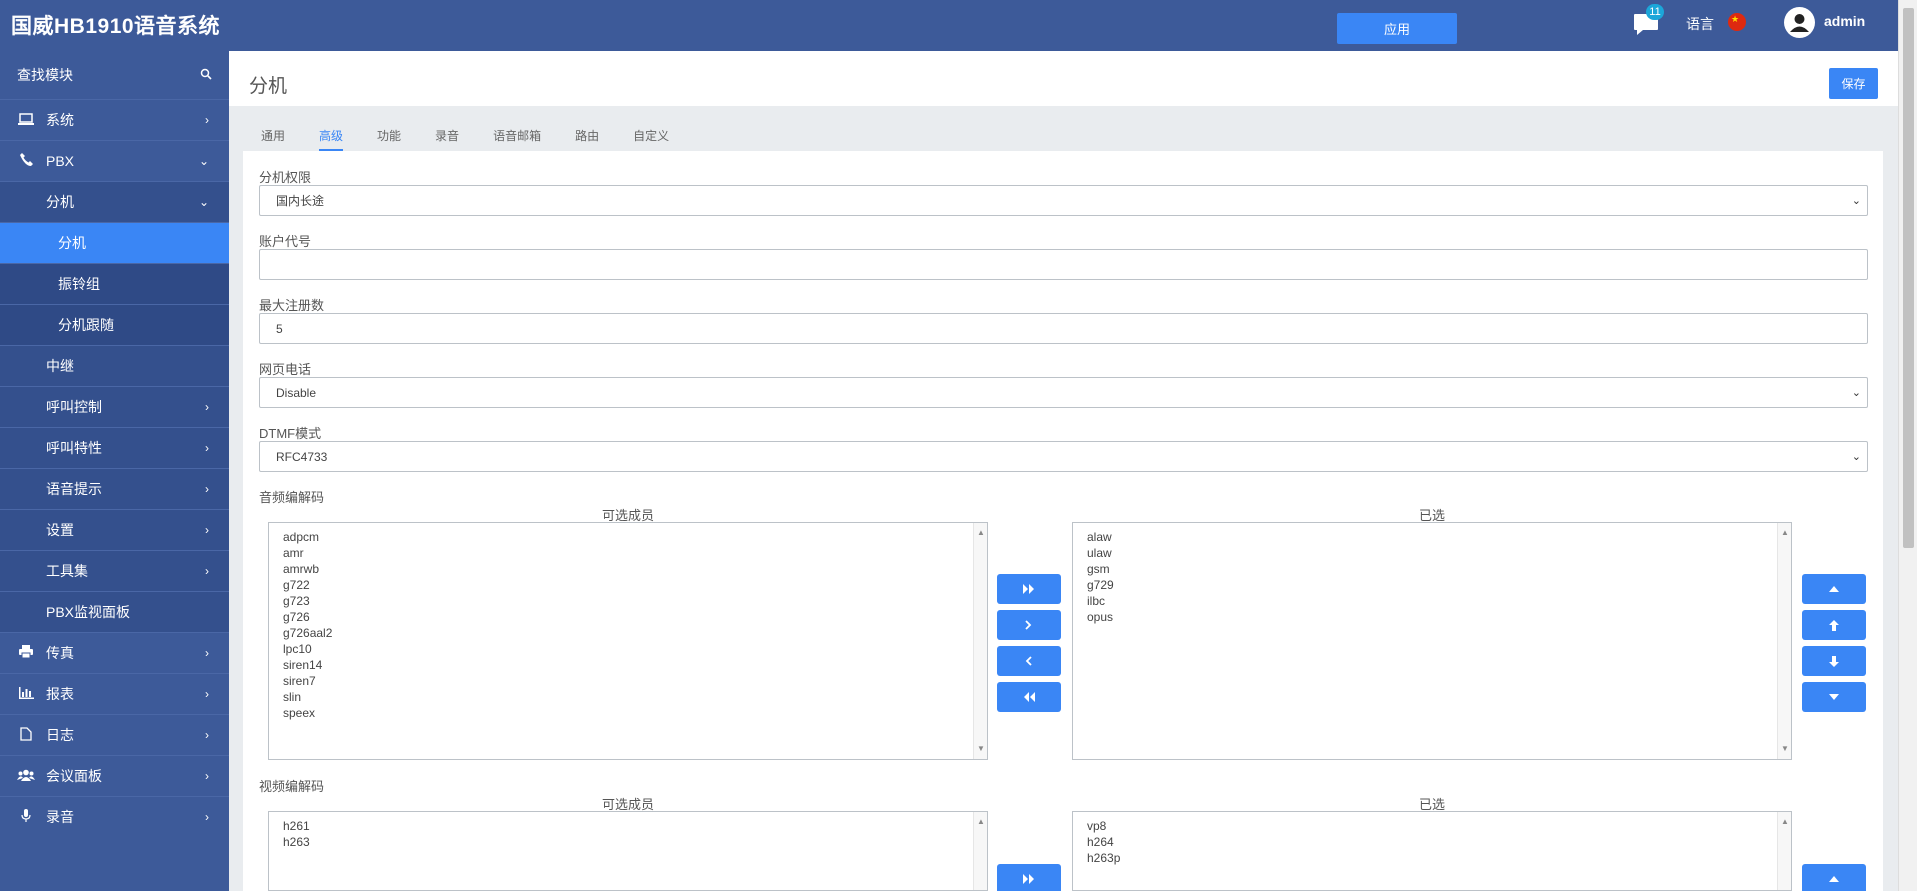 The width and height of the screenshot is (1917, 891). What do you see at coordinates (1432, 641) in the screenshot?
I see `audio-selected-list: alaw ulaw gsm g729 ilbc opus ▲ ▼` at bounding box center [1432, 641].